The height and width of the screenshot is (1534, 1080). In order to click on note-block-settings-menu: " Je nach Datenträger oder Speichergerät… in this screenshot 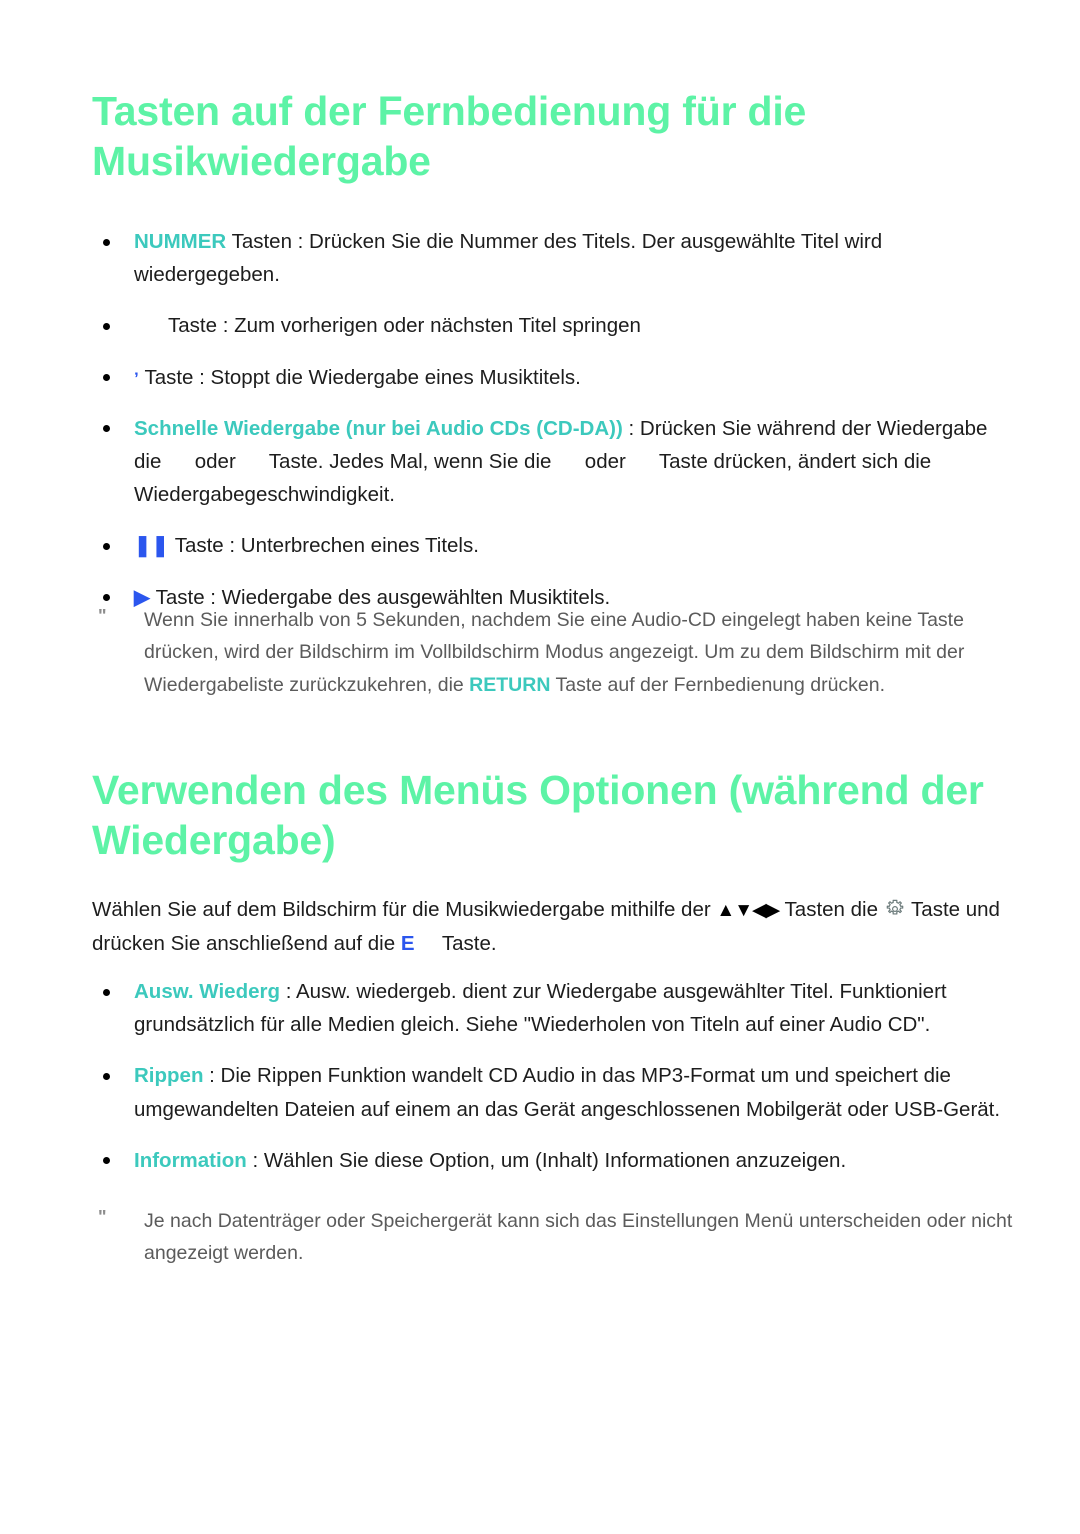, I will do `click(568, 1237)`.